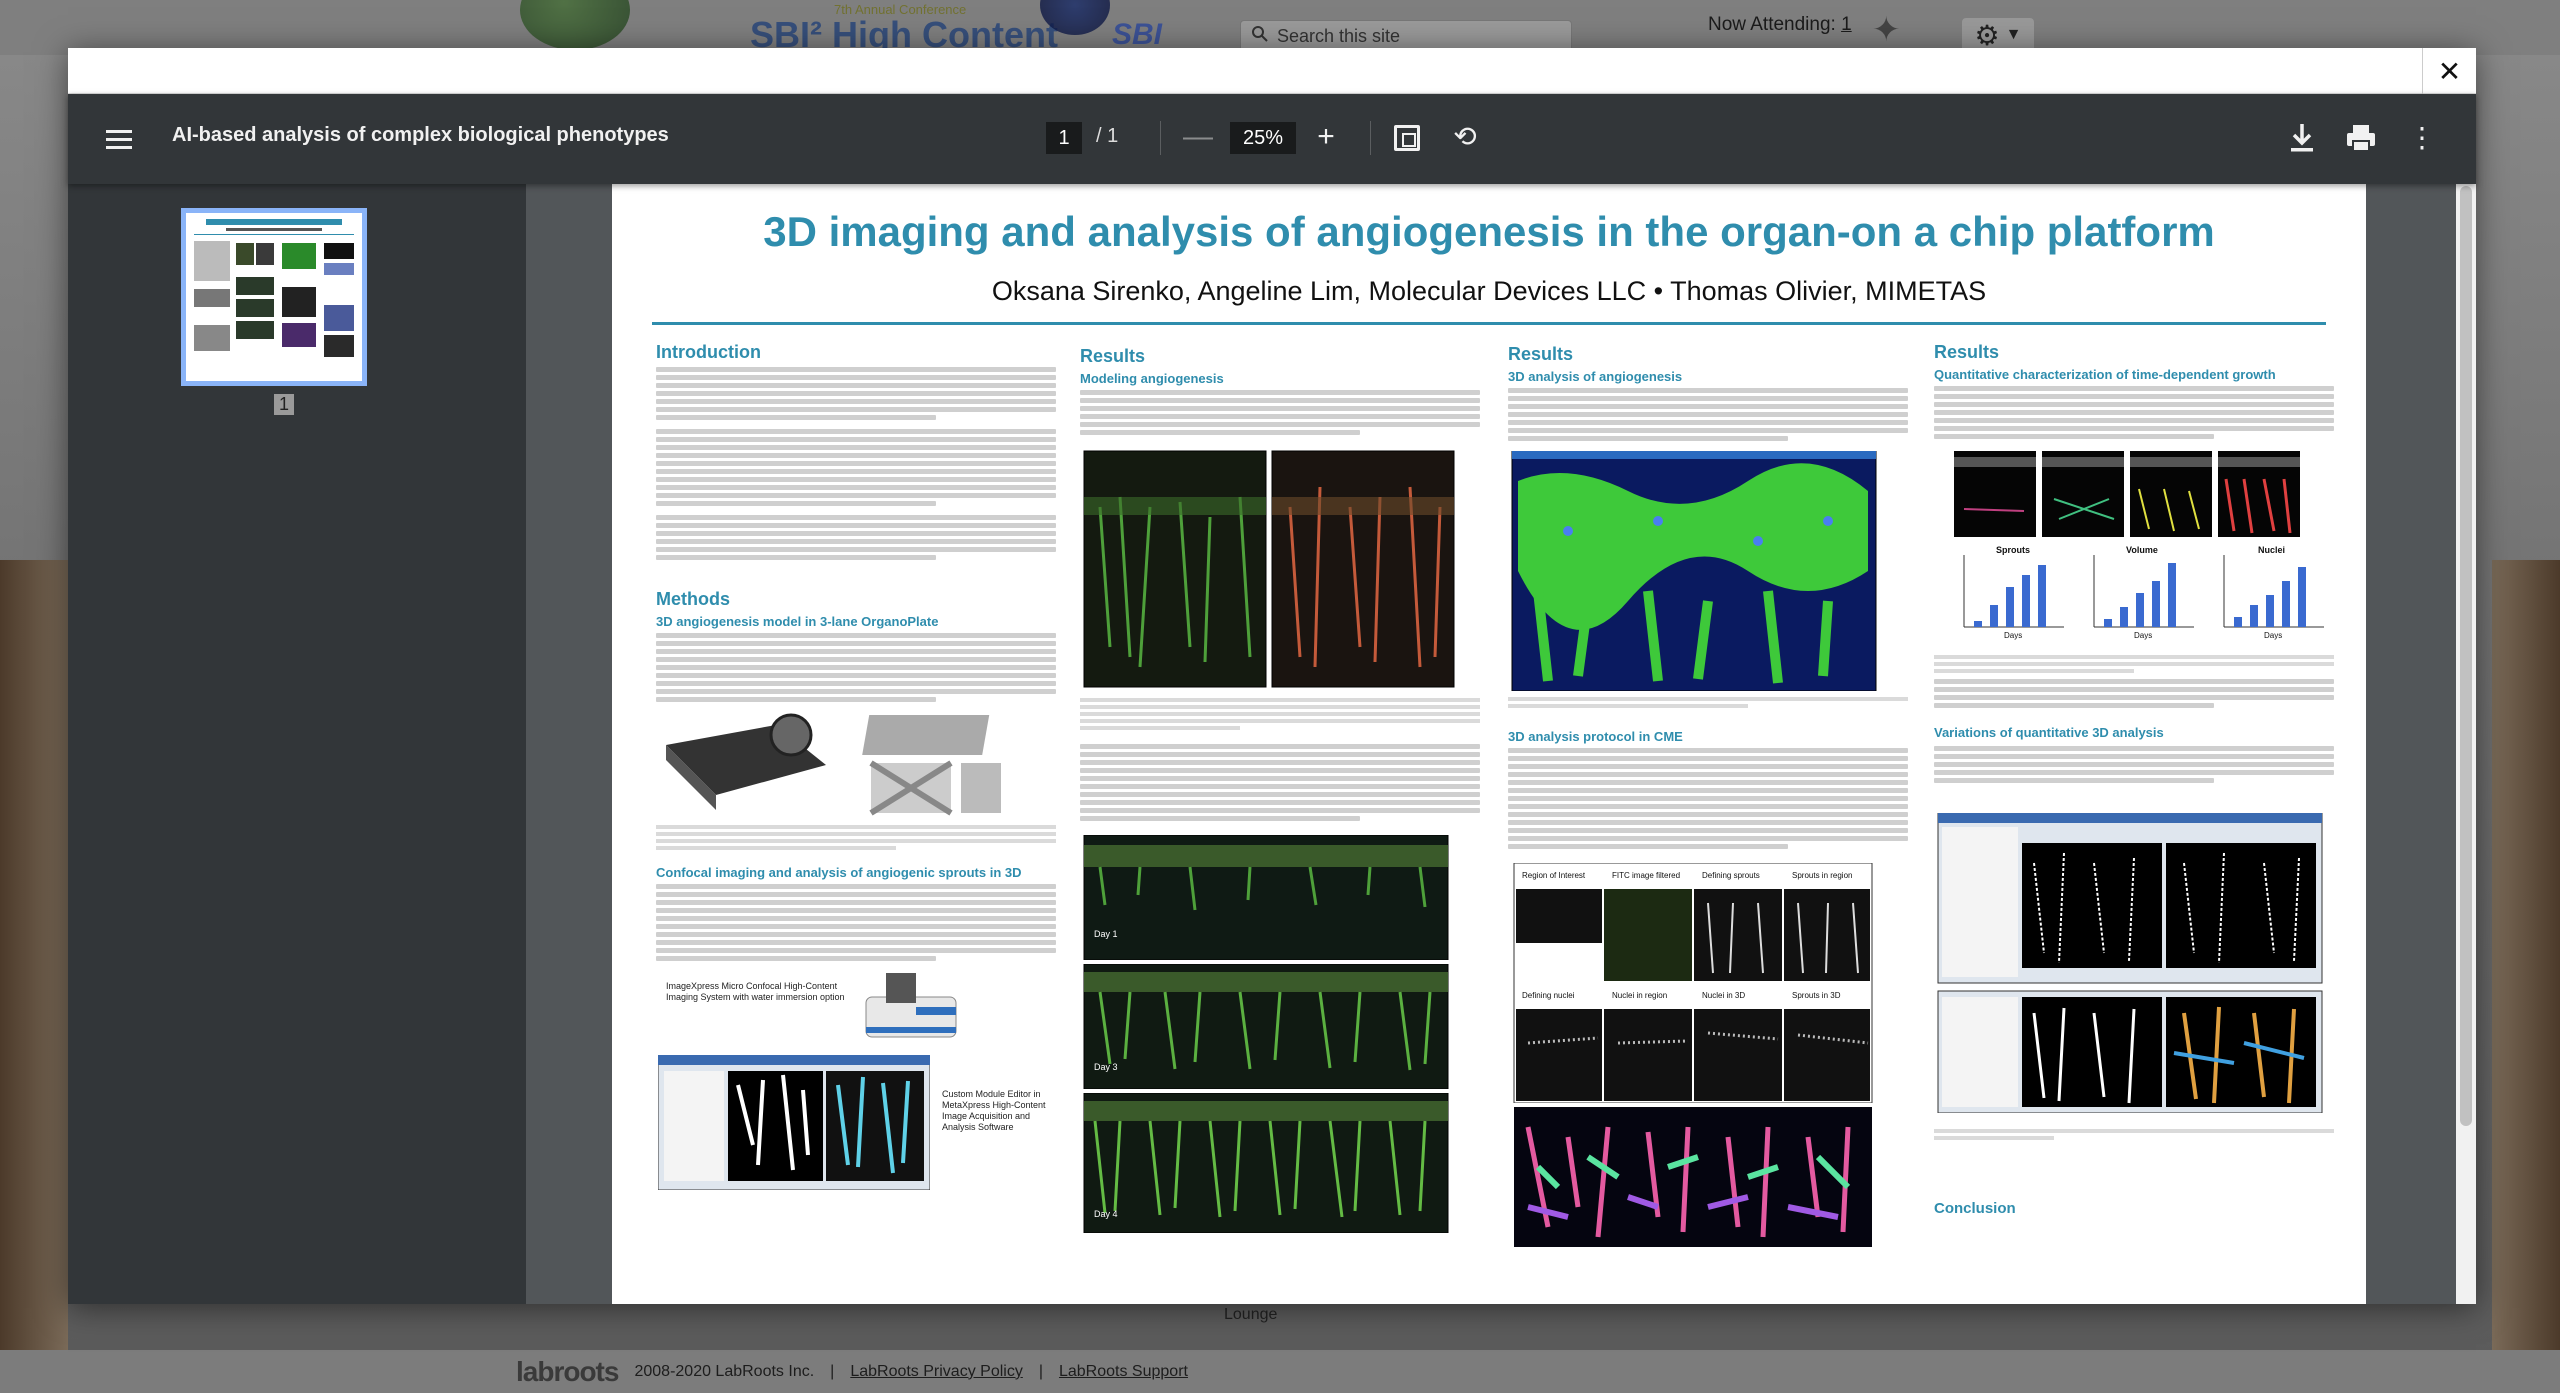 The width and height of the screenshot is (2560, 1393). I want to click on search-input-placeholder: Search this site, so click(1338, 36).